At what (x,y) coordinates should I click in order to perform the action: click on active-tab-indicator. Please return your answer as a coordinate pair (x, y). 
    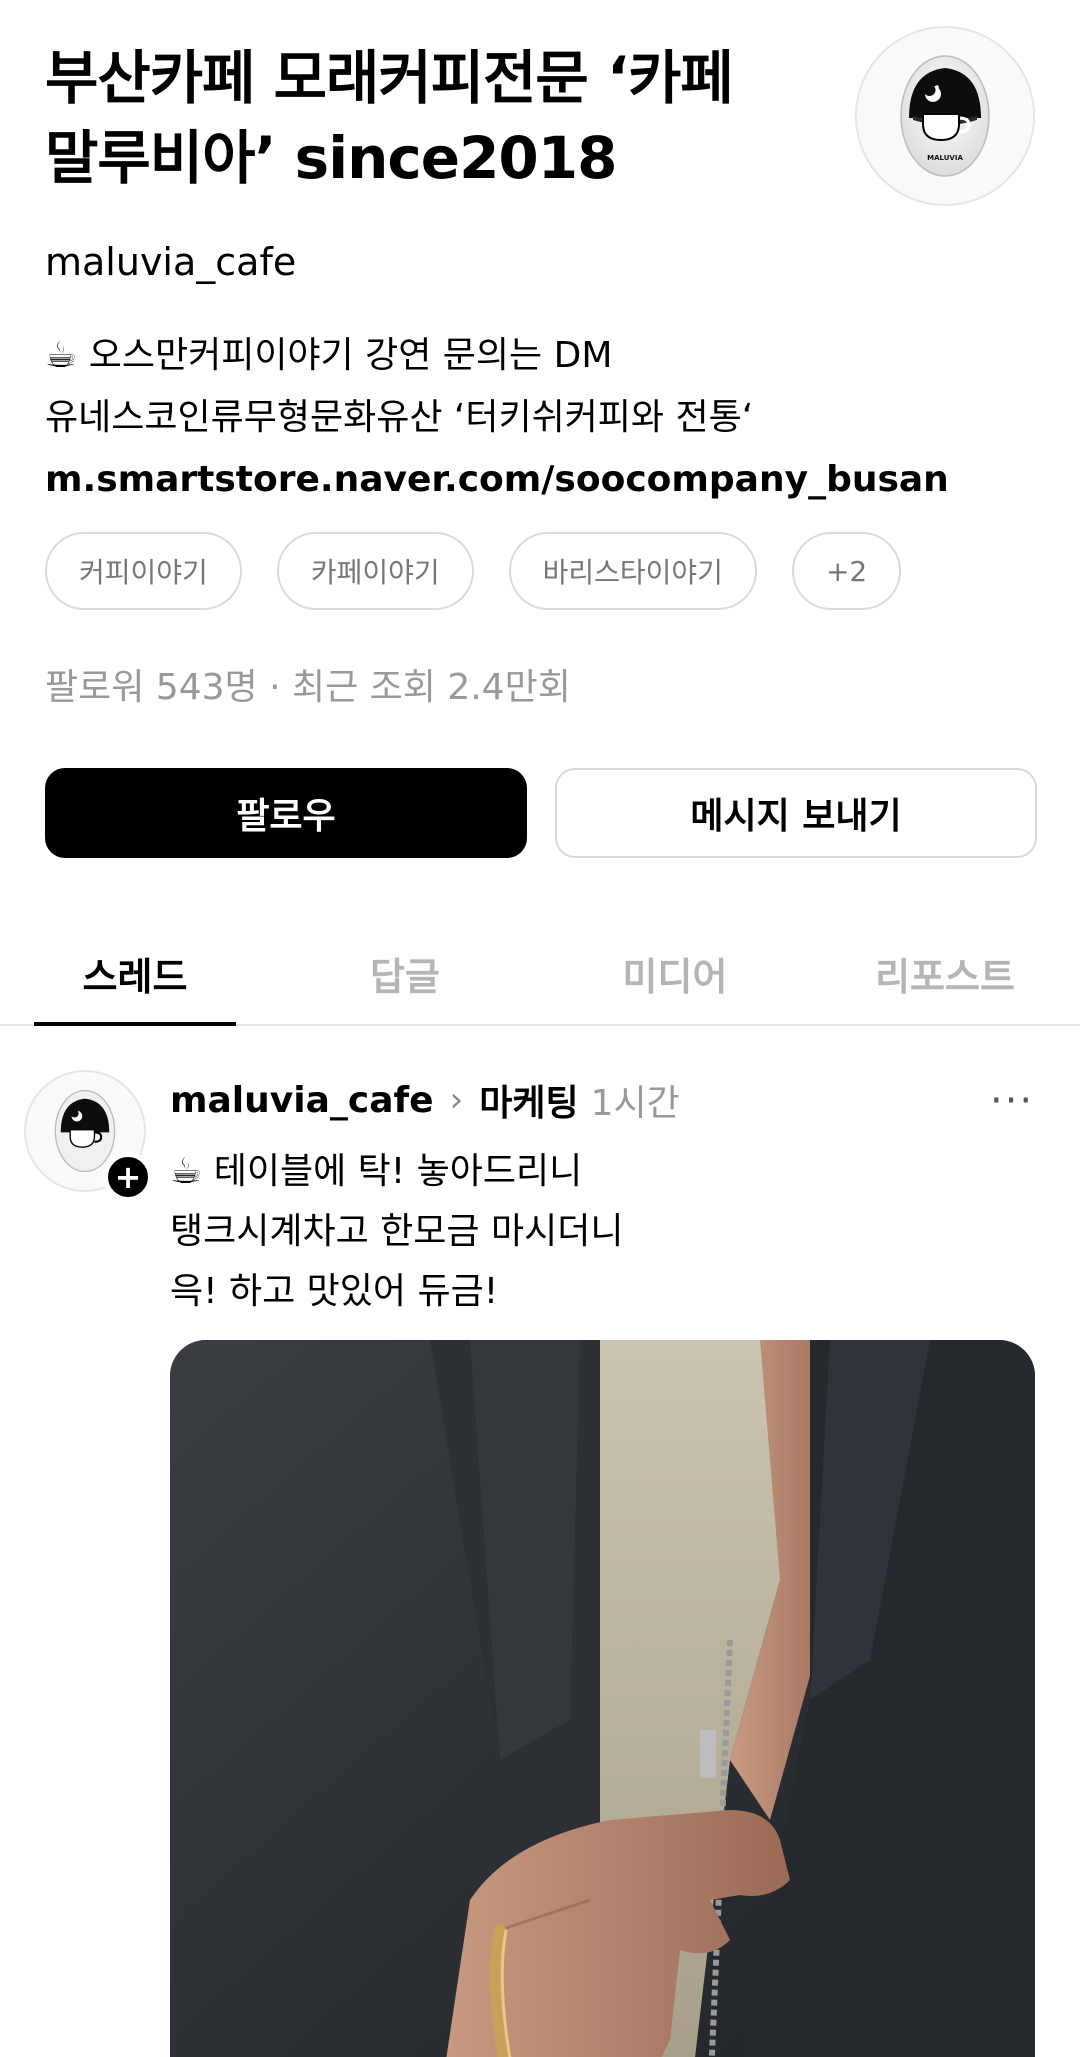
    Looking at the image, I should click on (135, 1024).